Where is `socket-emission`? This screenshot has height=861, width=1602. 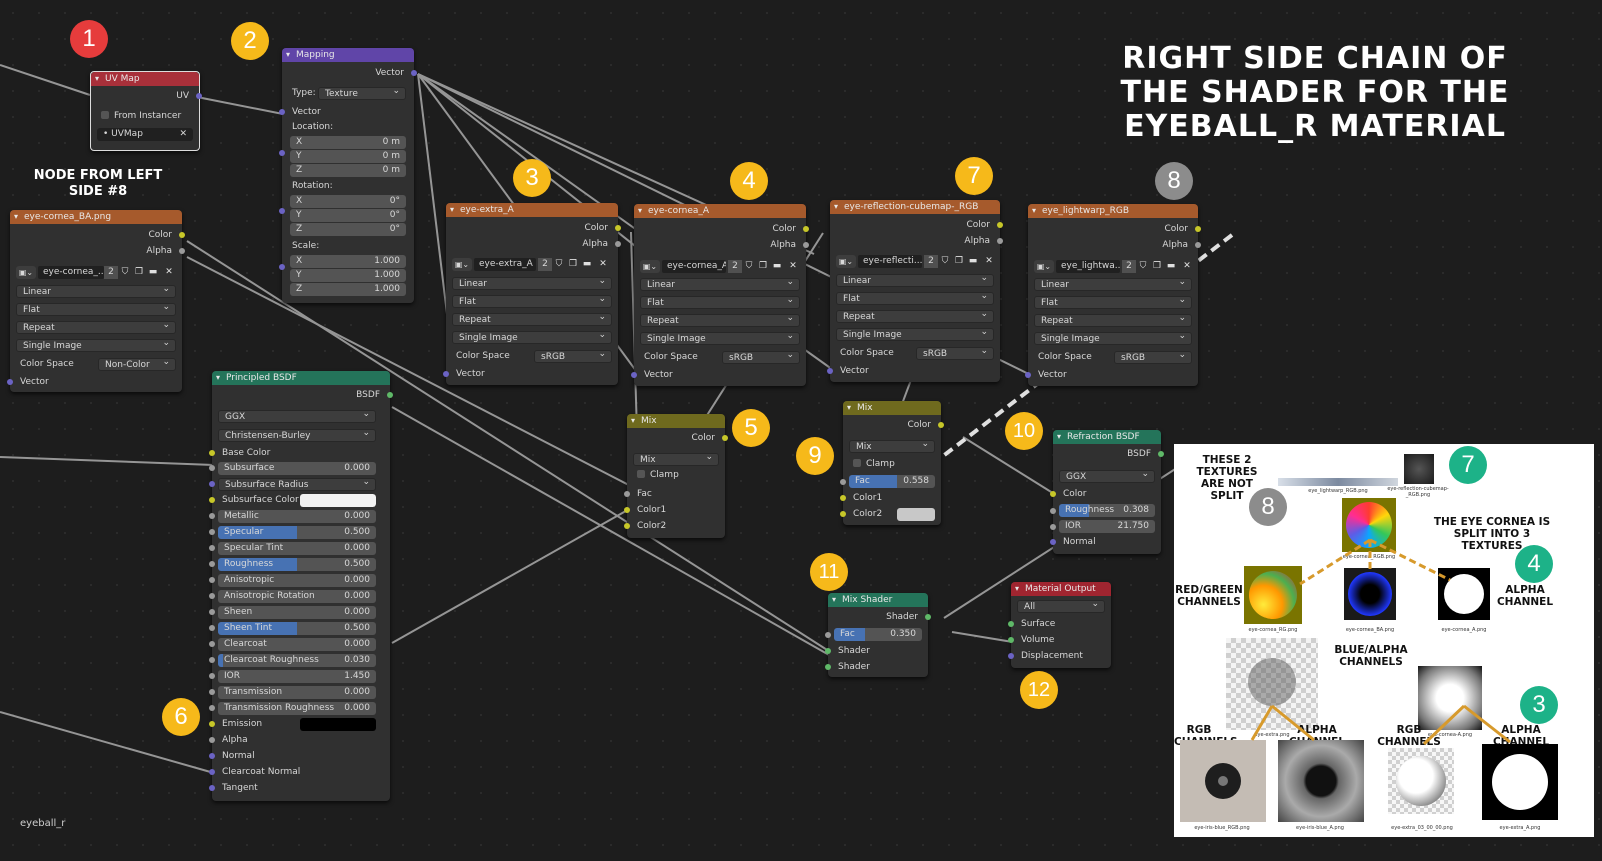 socket-emission is located at coordinates (212, 724).